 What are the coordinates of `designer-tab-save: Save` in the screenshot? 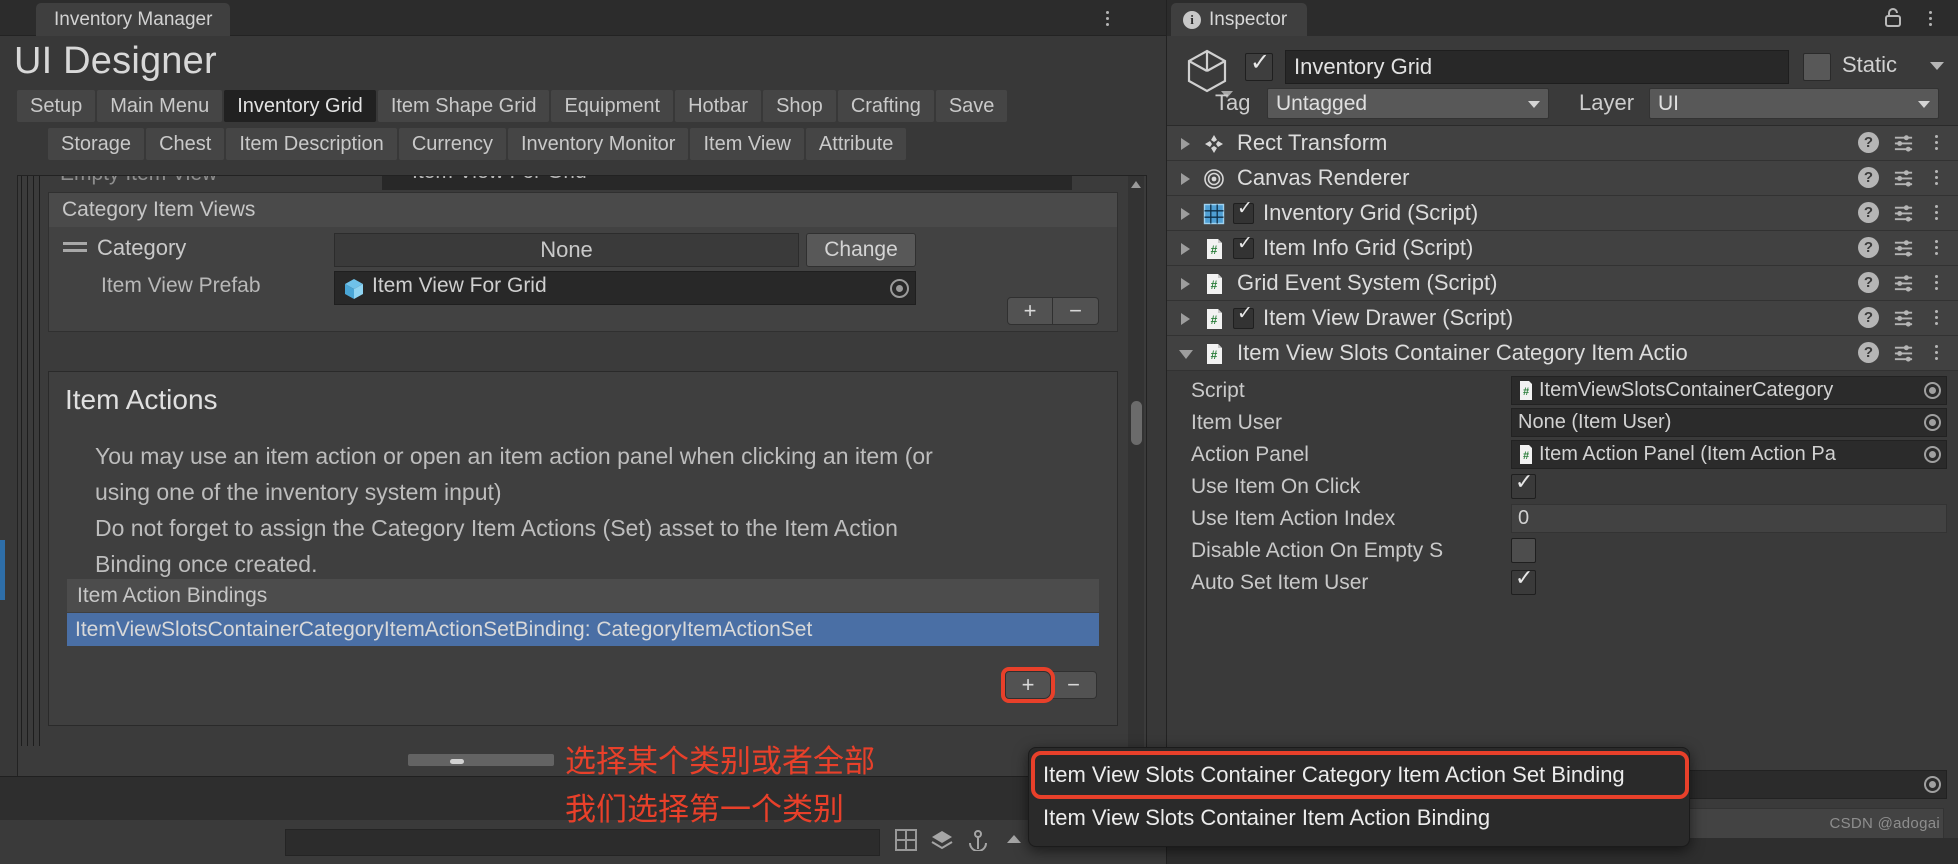 It's located at (971, 106).